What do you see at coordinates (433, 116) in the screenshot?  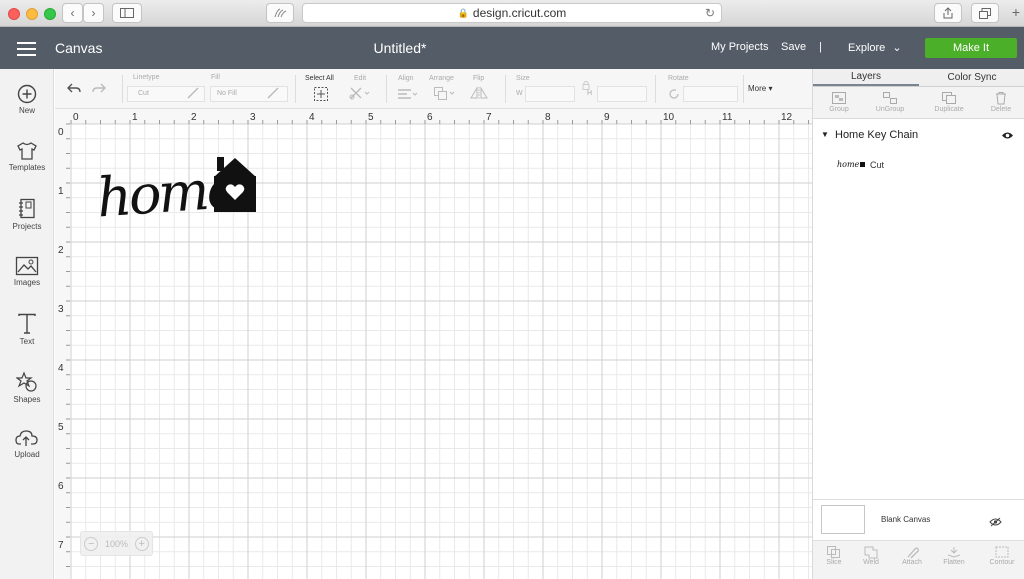 I see `ruler-top` at bounding box center [433, 116].